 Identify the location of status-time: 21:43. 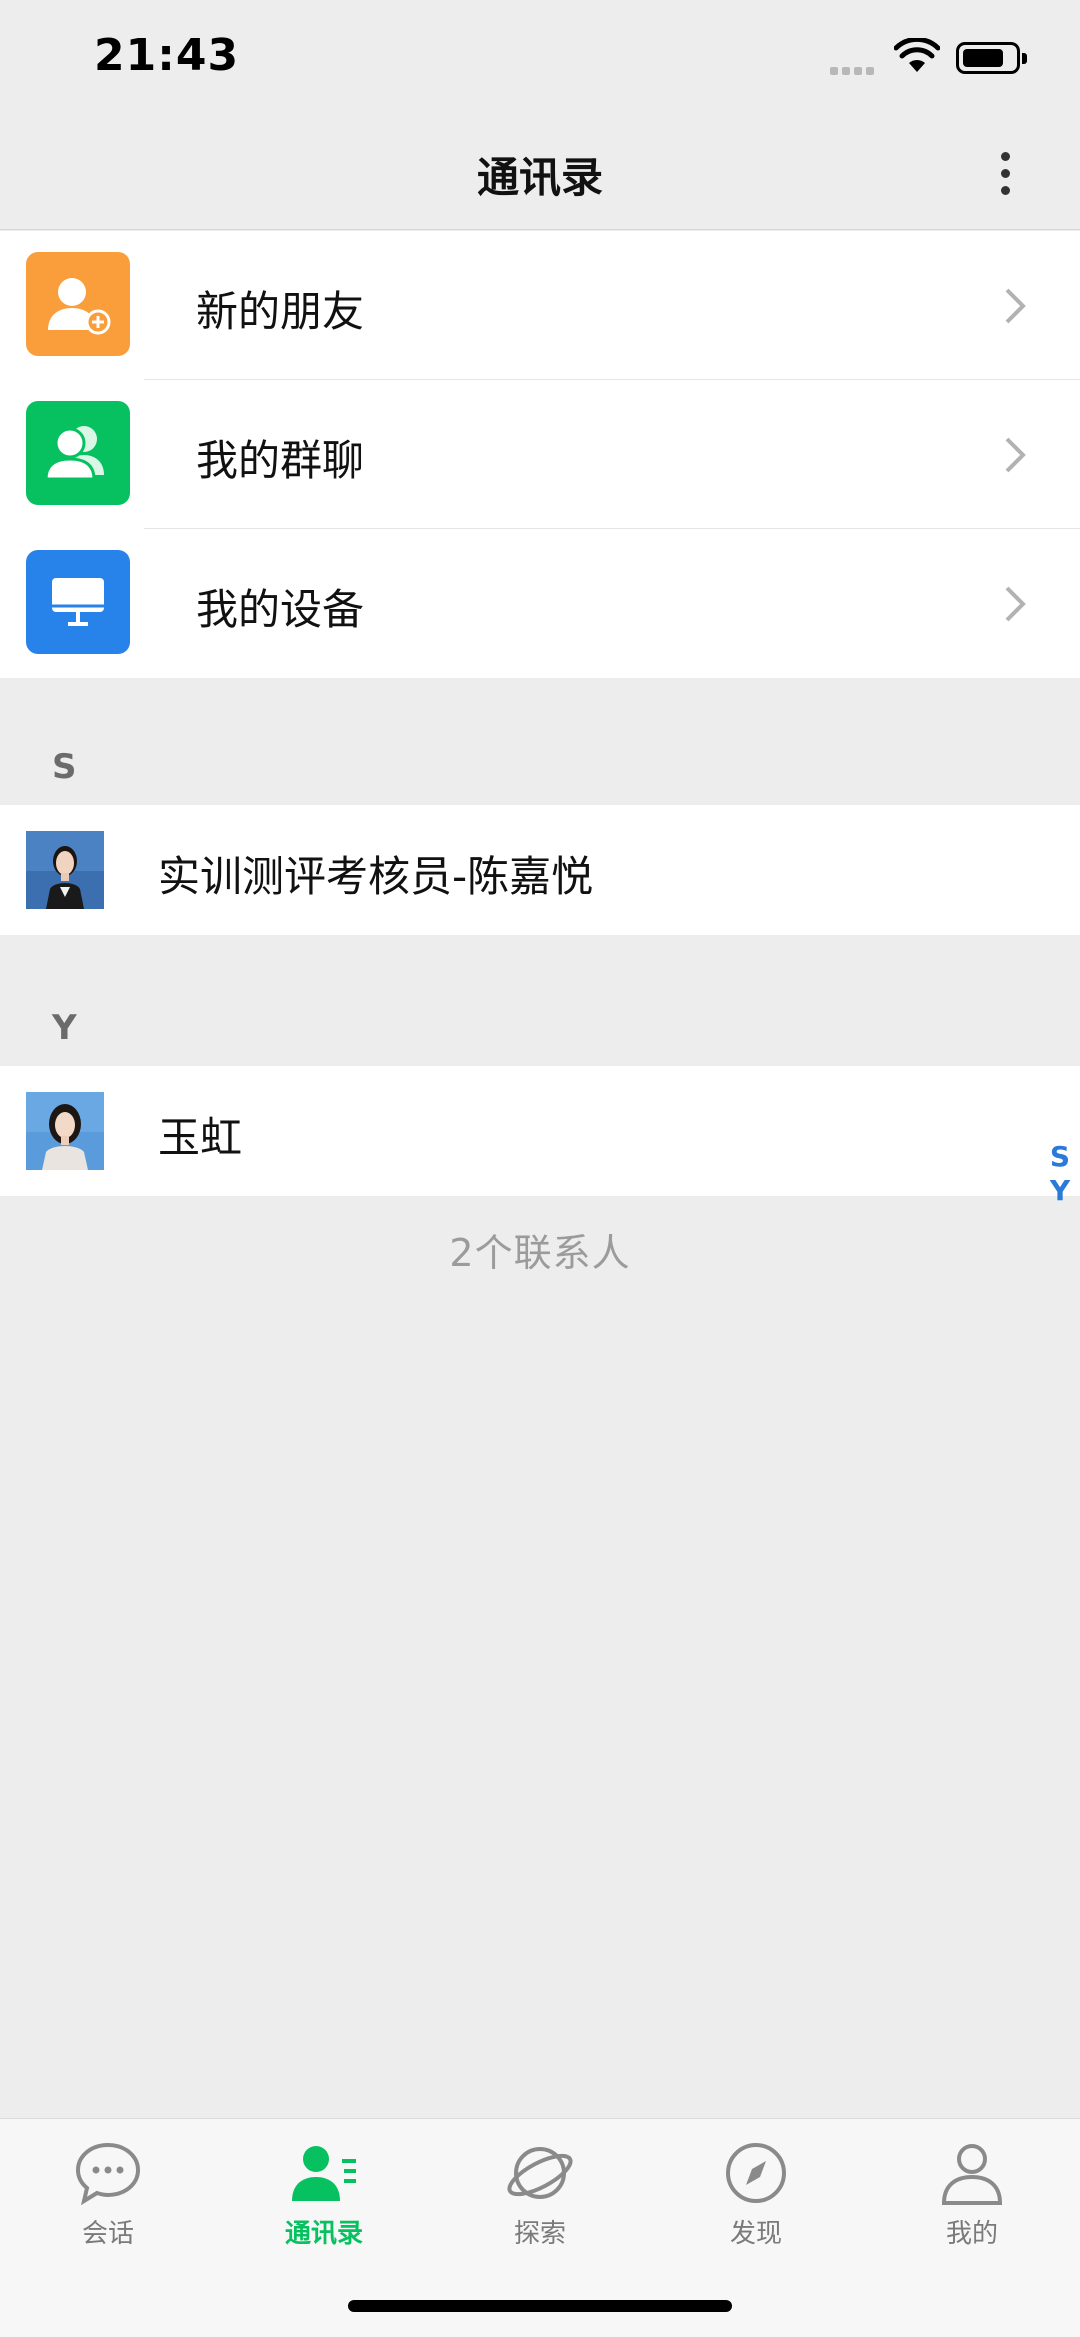
(167, 55).